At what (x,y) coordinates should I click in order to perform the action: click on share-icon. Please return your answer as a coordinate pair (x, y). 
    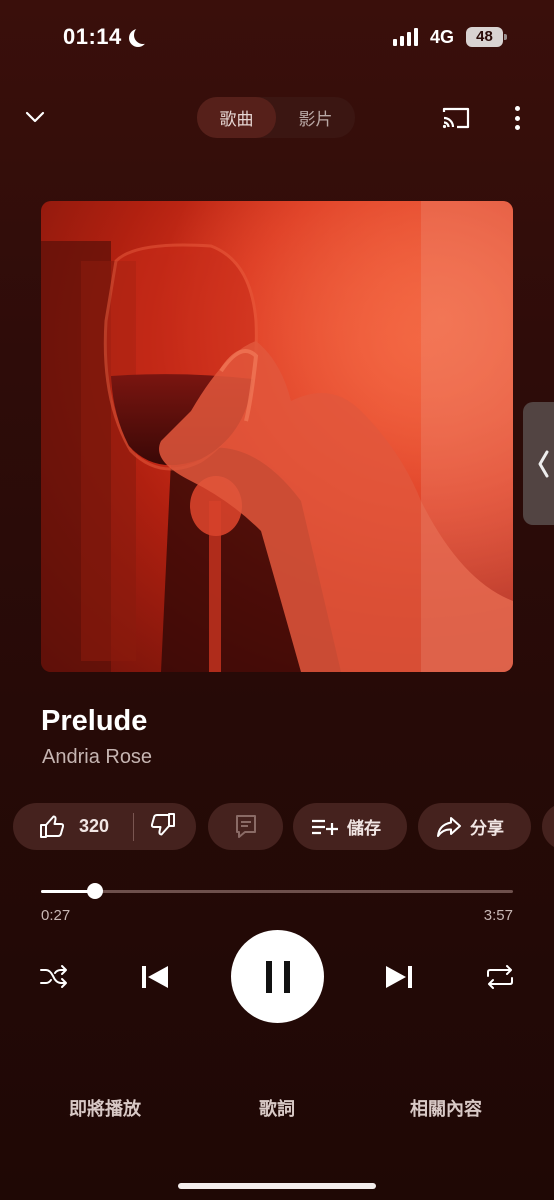
    Looking at the image, I should click on (449, 826).